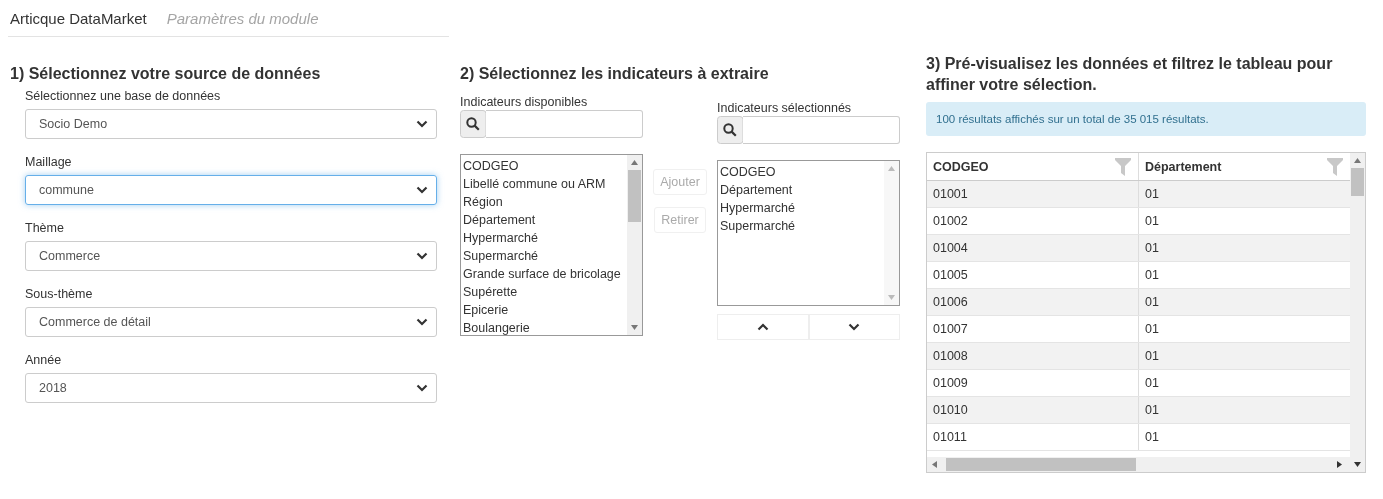 Image resolution: width=1383 pixels, height=499 pixels. What do you see at coordinates (78, 18) in the screenshot?
I see `app-title: Articque DataMarket` at bounding box center [78, 18].